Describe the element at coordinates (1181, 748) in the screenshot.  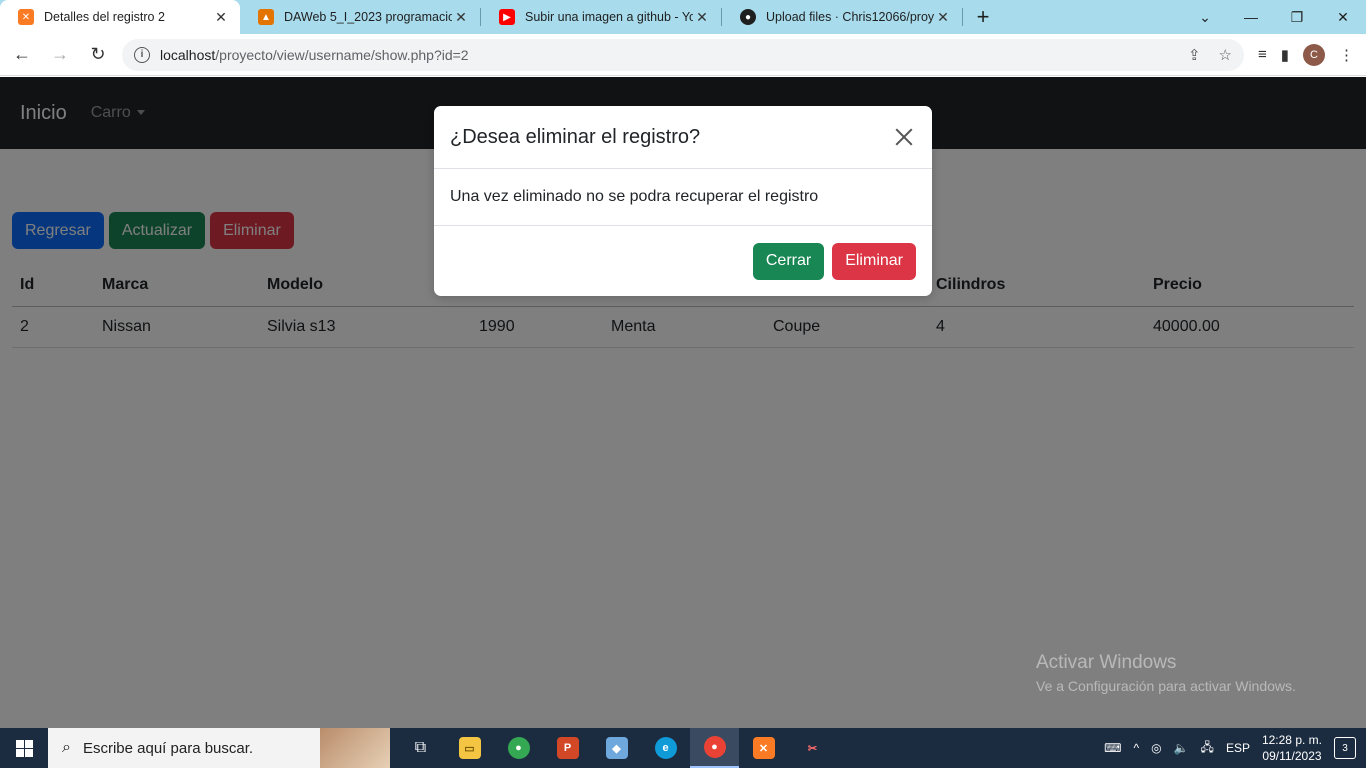
I see `volume-muted-icon: 🔈` at that location.